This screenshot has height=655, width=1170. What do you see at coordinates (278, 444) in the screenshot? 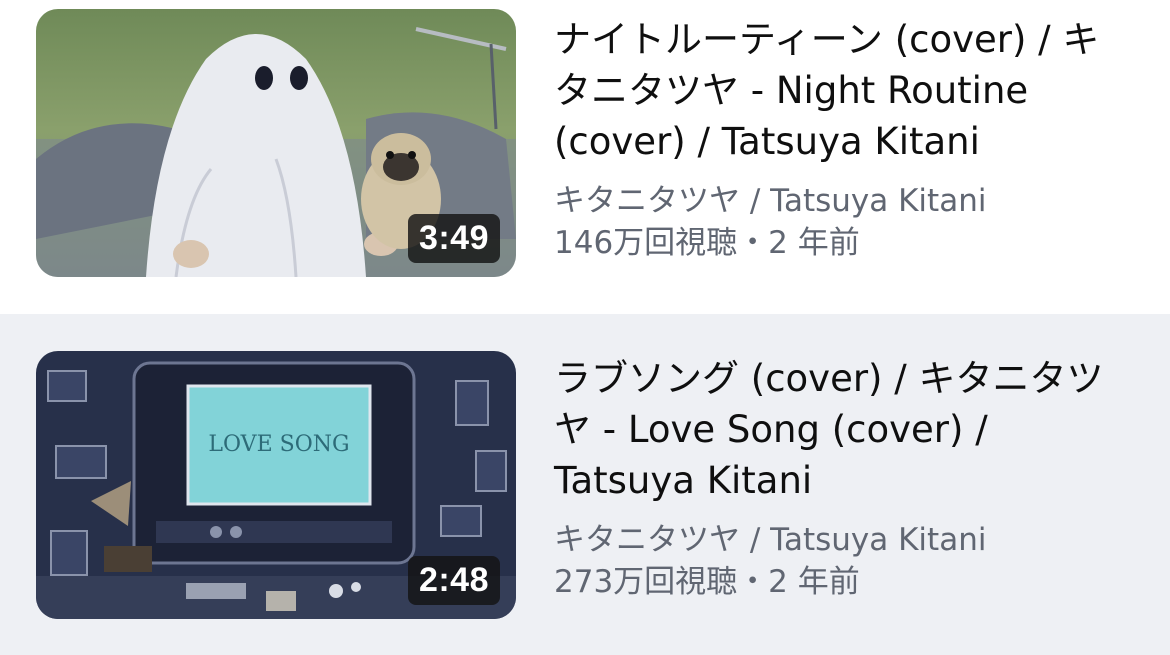
I see `tv-screen-text: LOVE SONG` at bounding box center [278, 444].